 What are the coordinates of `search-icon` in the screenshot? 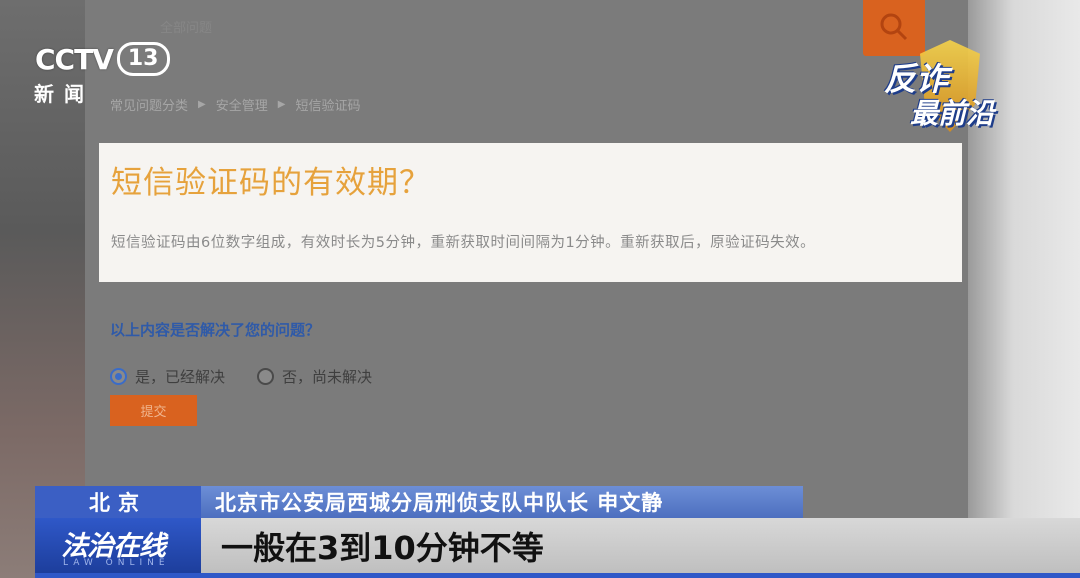 It's located at (894, 27).